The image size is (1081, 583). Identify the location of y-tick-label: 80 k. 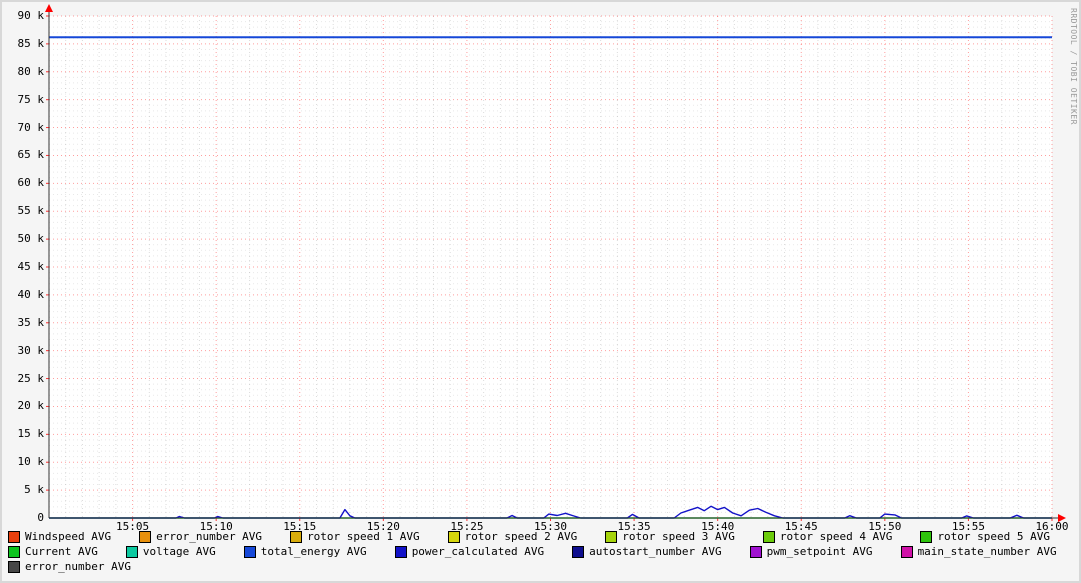
(31, 71).